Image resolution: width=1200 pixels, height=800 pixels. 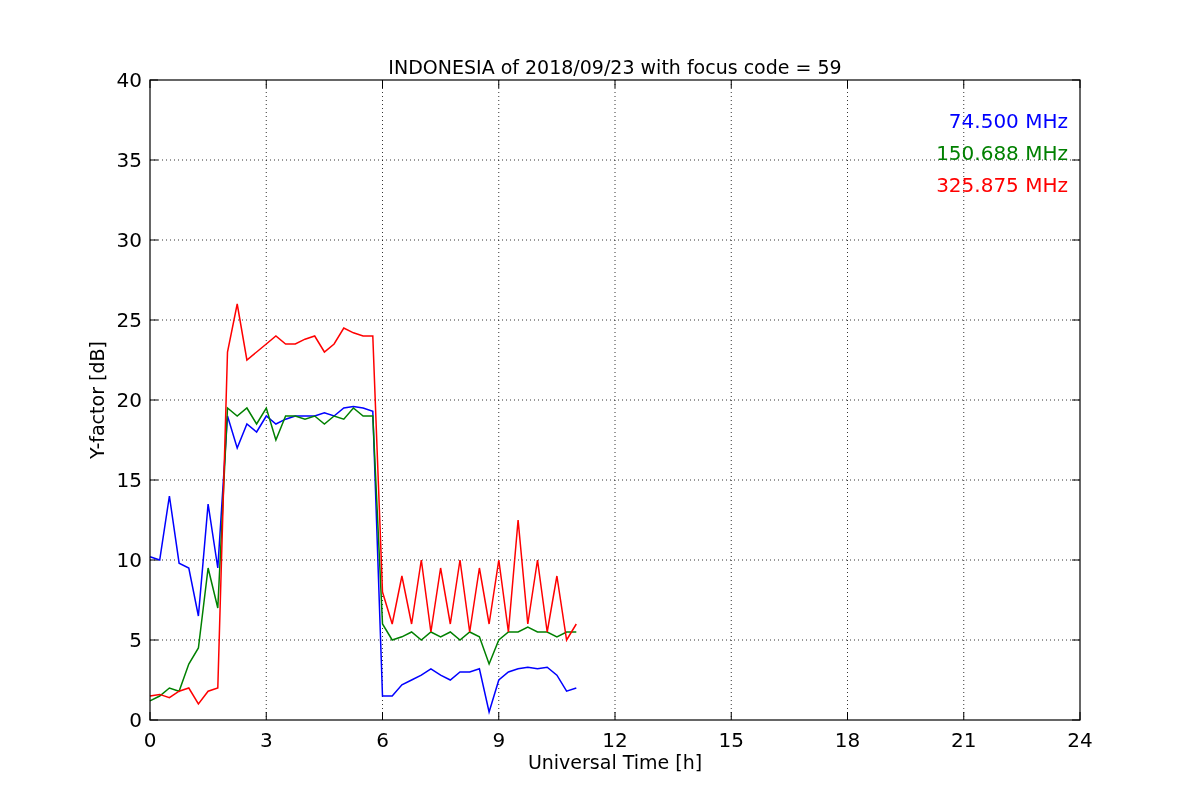 I want to click on legend-label: 325.875 MHz, so click(x=1002, y=185).